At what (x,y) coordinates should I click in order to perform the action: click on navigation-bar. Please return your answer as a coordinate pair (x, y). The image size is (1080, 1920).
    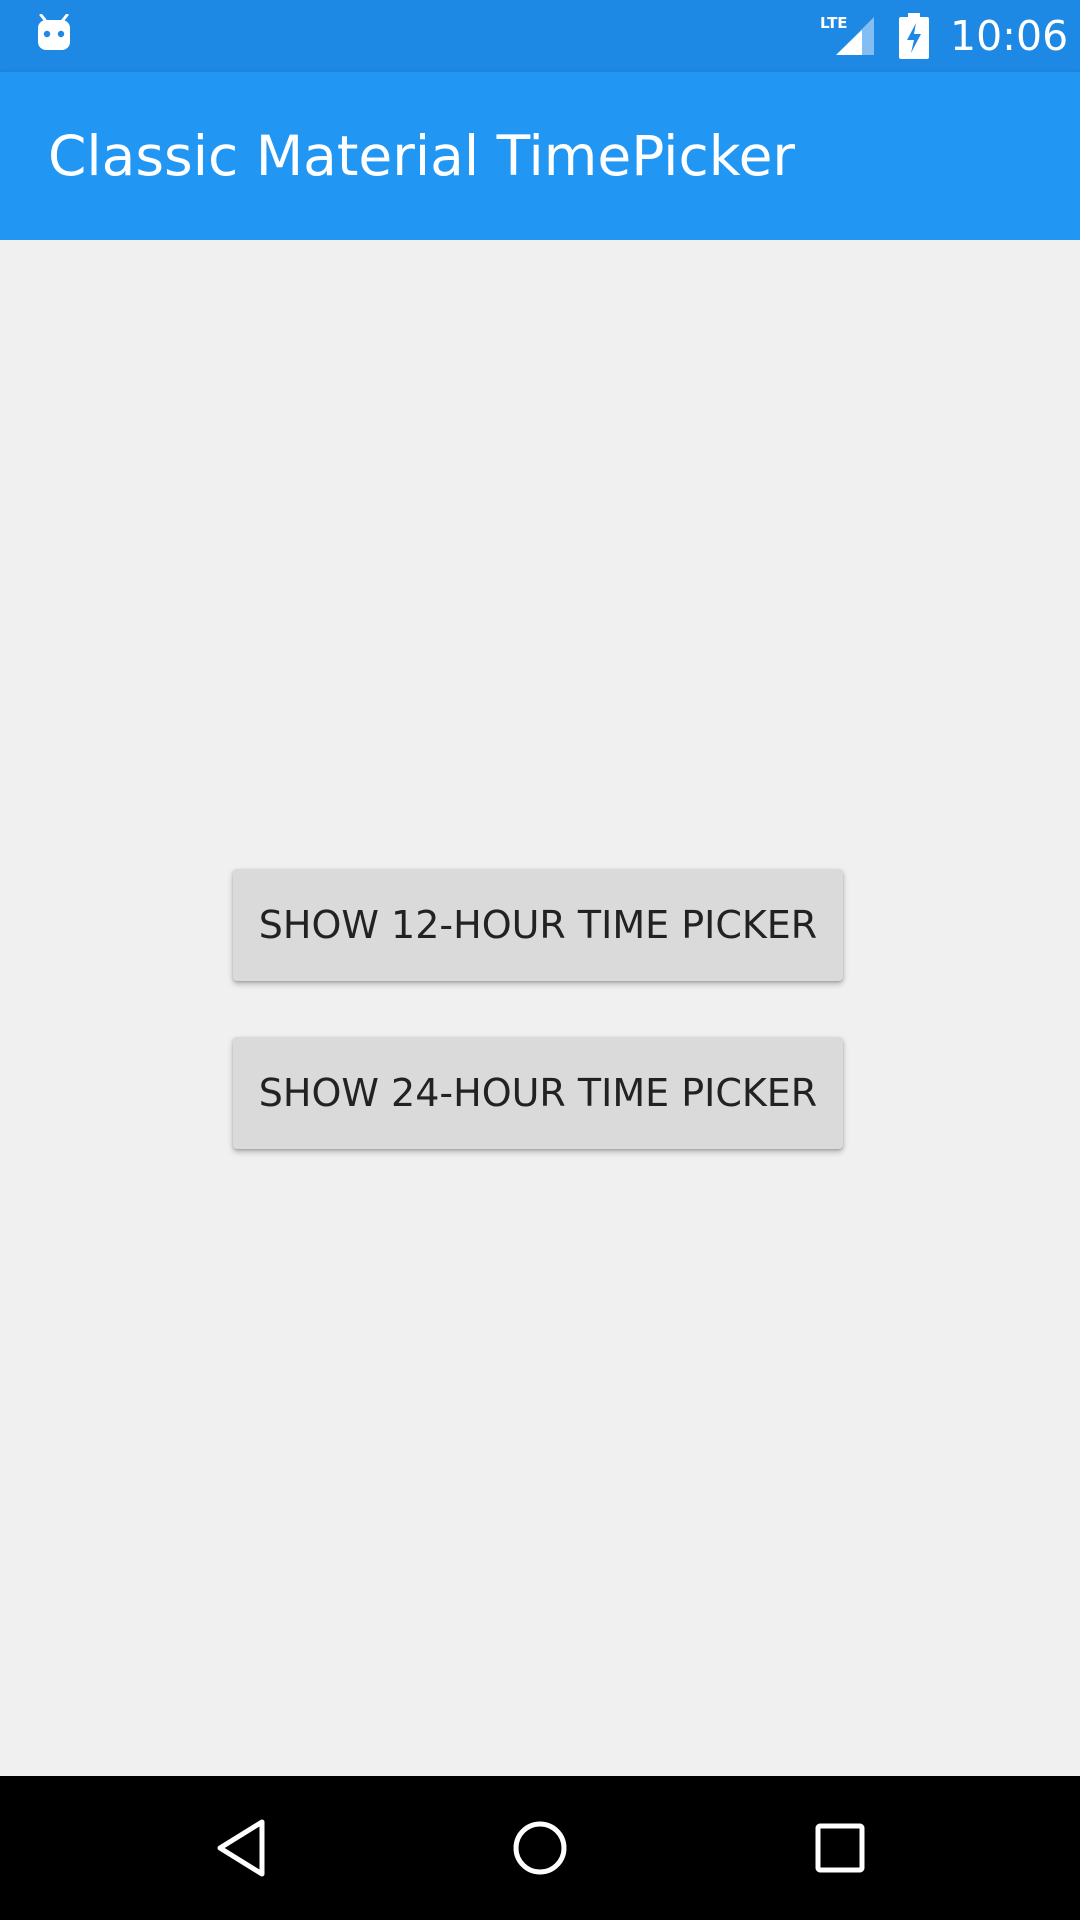
    Looking at the image, I should click on (540, 1848).